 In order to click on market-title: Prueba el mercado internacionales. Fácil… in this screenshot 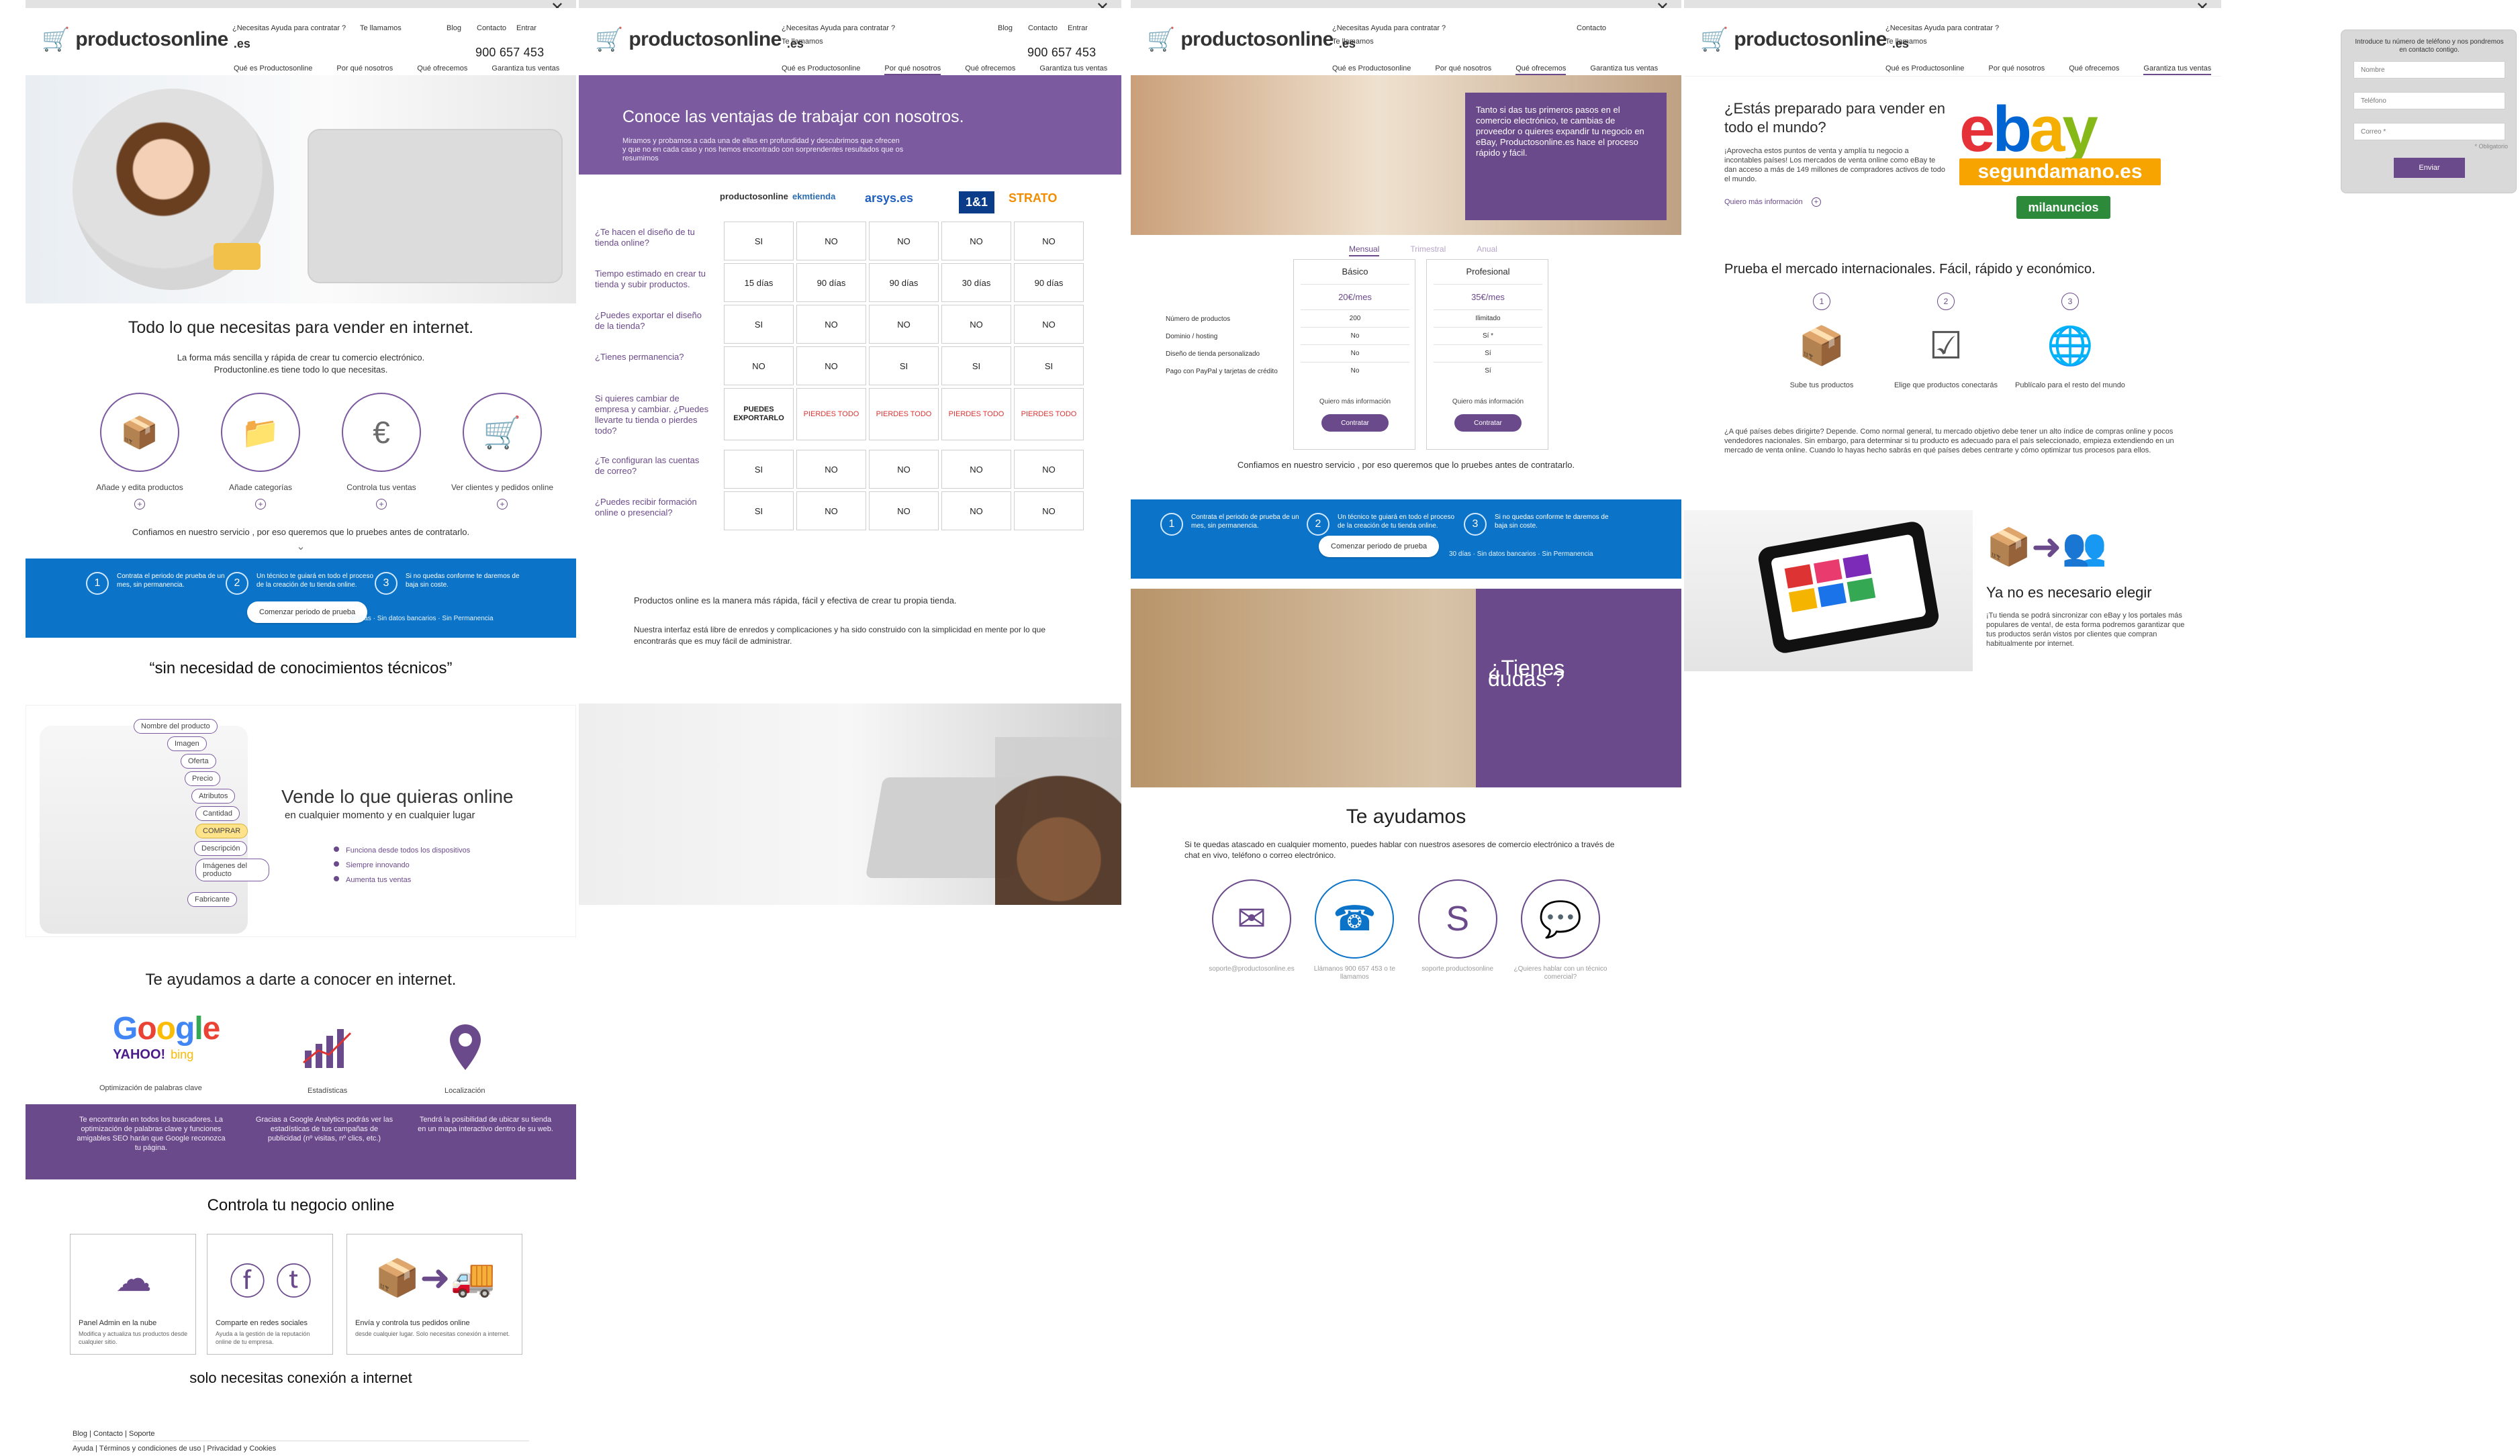, I will do `click(1910, 269)`.